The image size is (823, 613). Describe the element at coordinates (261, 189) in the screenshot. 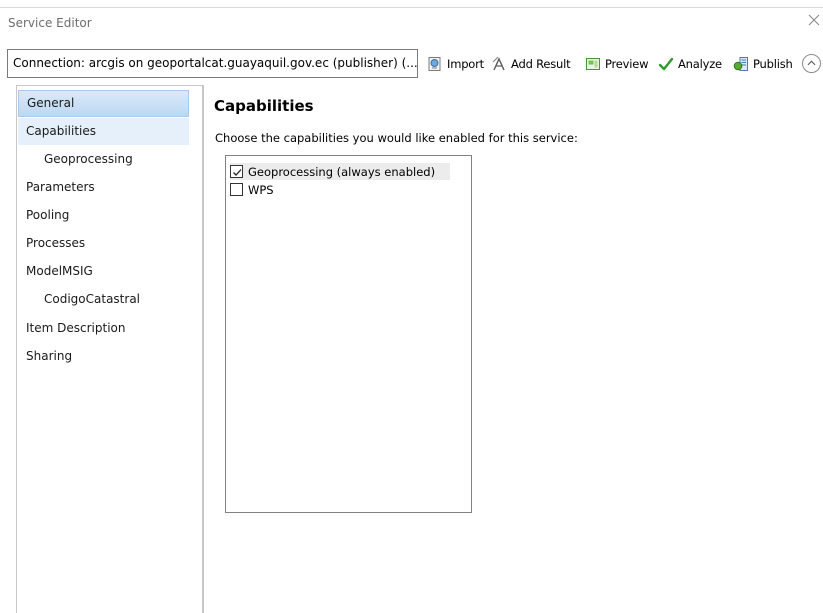

I see `wps-label: WPS` at that location.